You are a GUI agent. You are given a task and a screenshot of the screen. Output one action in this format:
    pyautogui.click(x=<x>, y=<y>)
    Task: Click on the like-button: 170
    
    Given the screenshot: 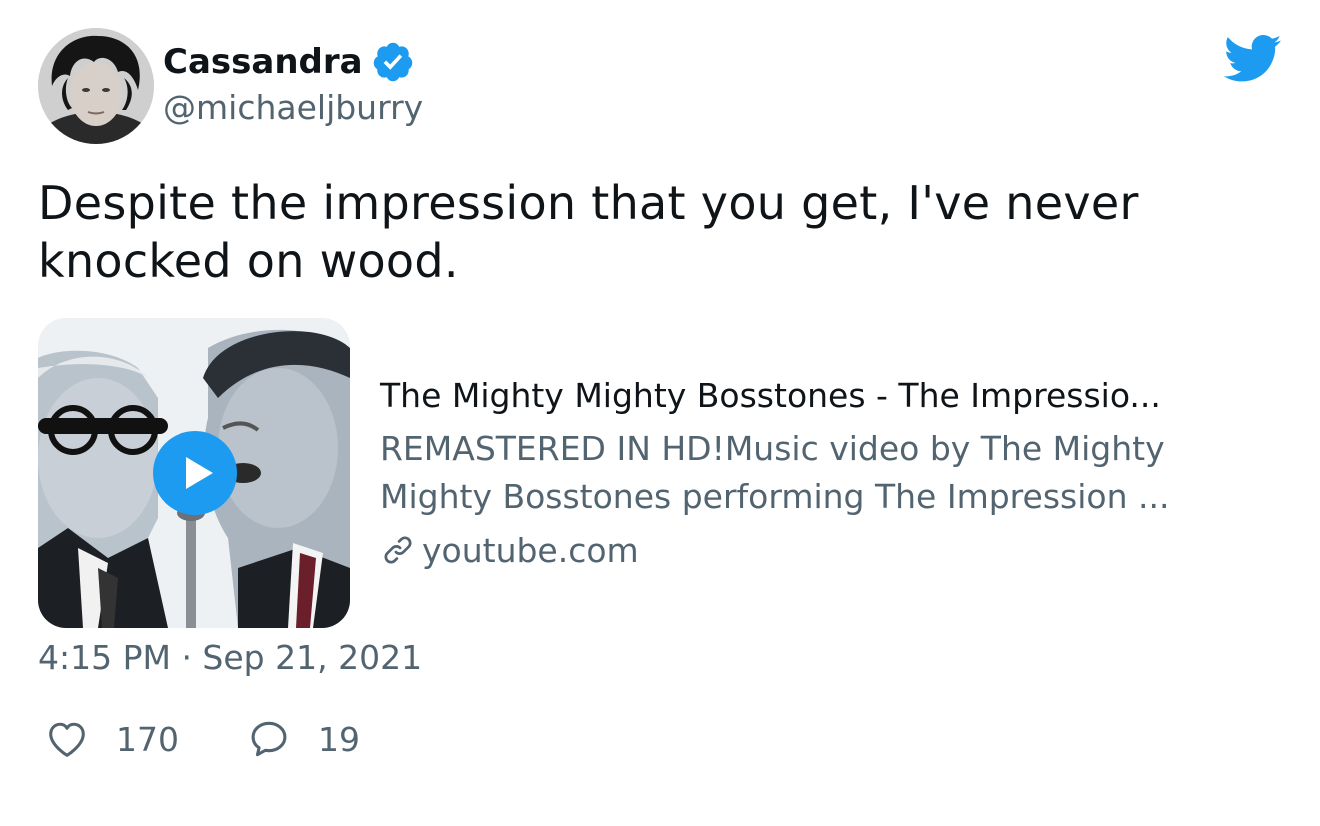 What is the action you would take?
    pyautogui.click(x=111, y=739)
    